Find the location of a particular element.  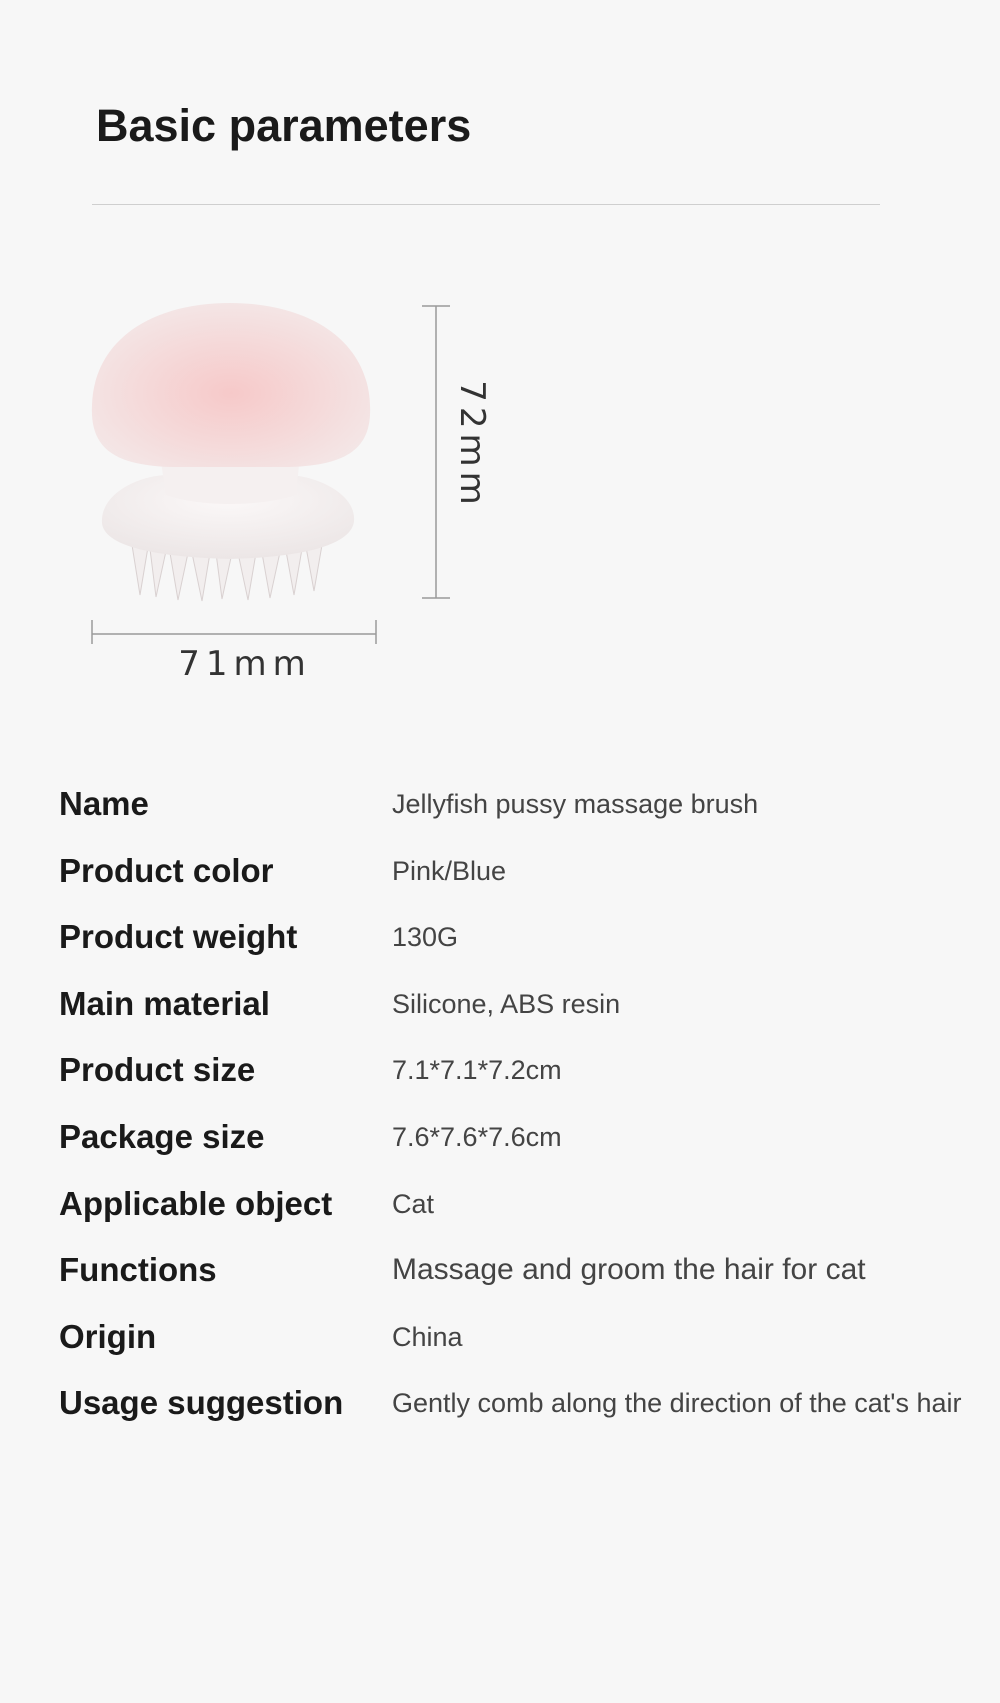

param-row-product-weight: Product weight 130G is located at coordinates (524, 942).